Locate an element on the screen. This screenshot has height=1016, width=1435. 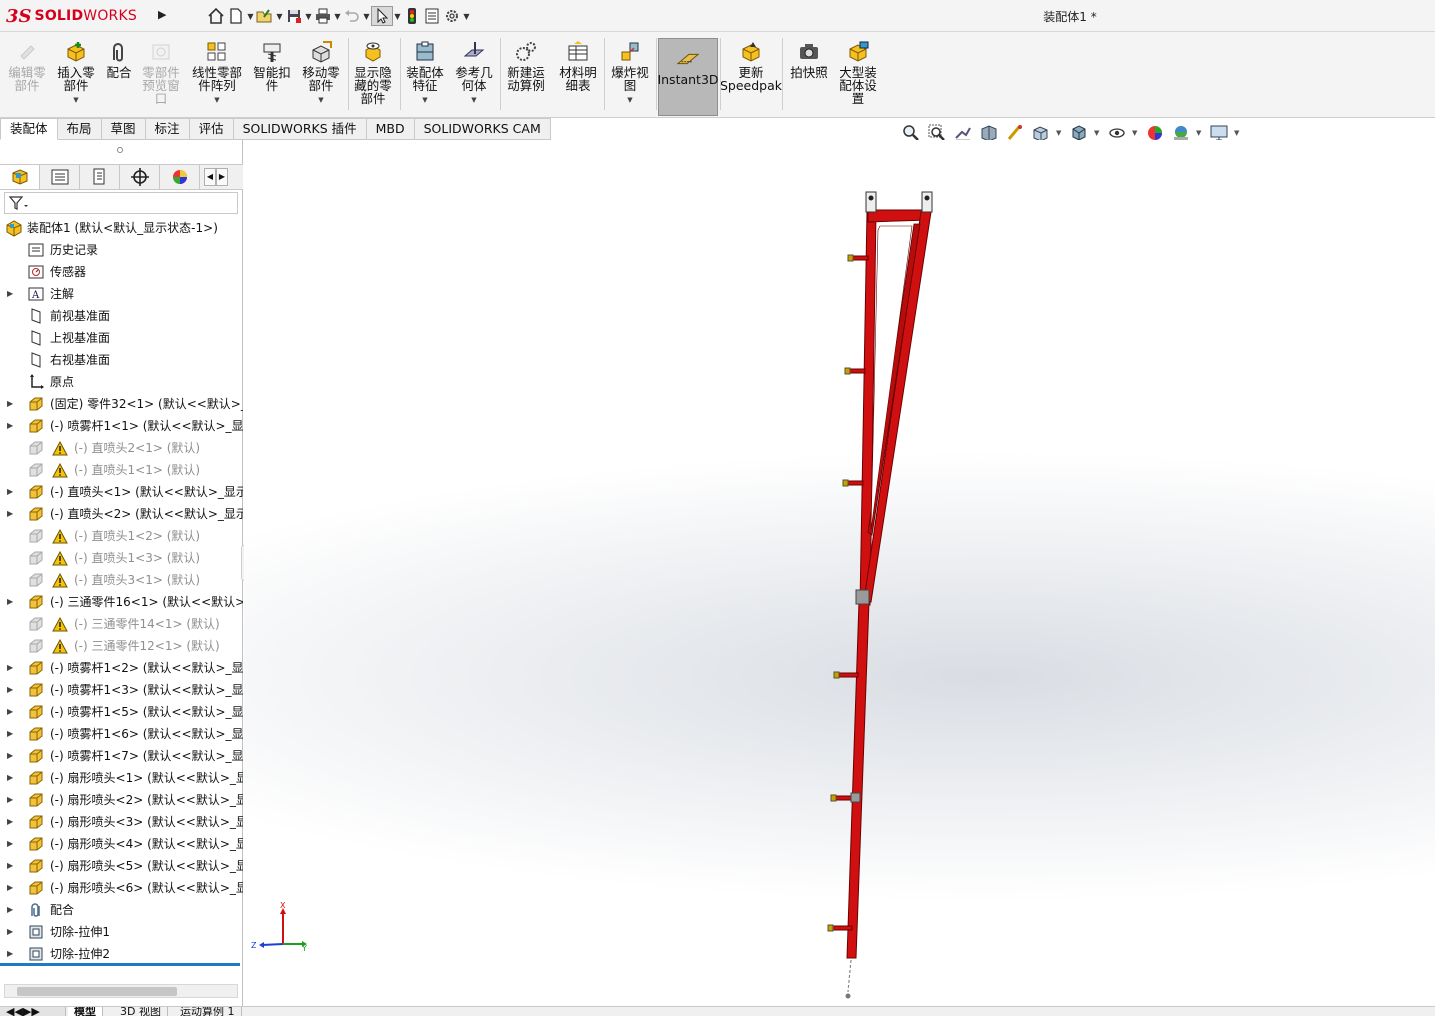
insert-components-dropdown-icon: ▼ is located at coordinates (75, 100).